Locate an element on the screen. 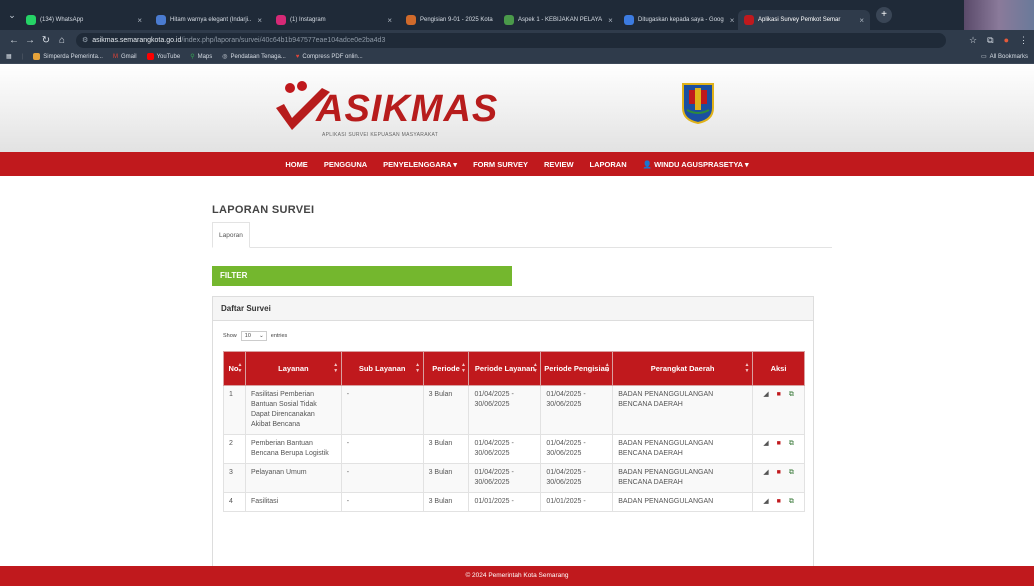 This screenshot has height=586, width=1034. browser-tab: Hitam warnya elegant (Indarji.. × is located at coordinates (209, 20).